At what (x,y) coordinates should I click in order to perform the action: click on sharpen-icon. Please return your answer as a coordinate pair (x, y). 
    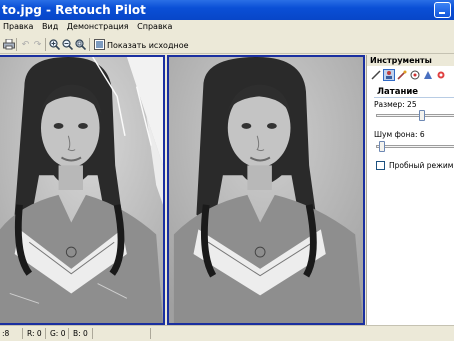
    Looking at the image, I should click on (428, 75).